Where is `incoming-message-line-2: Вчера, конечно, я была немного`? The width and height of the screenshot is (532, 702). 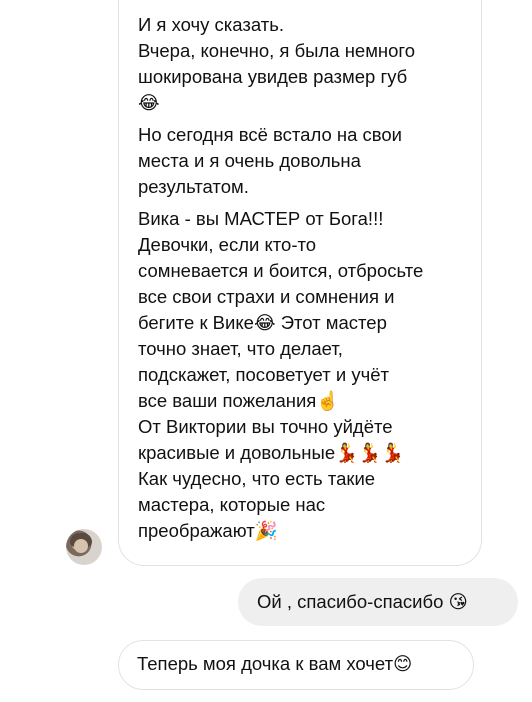 incoming-message-line-2: Вчера, конечно, я была немного is located at coordinates (277, 50).